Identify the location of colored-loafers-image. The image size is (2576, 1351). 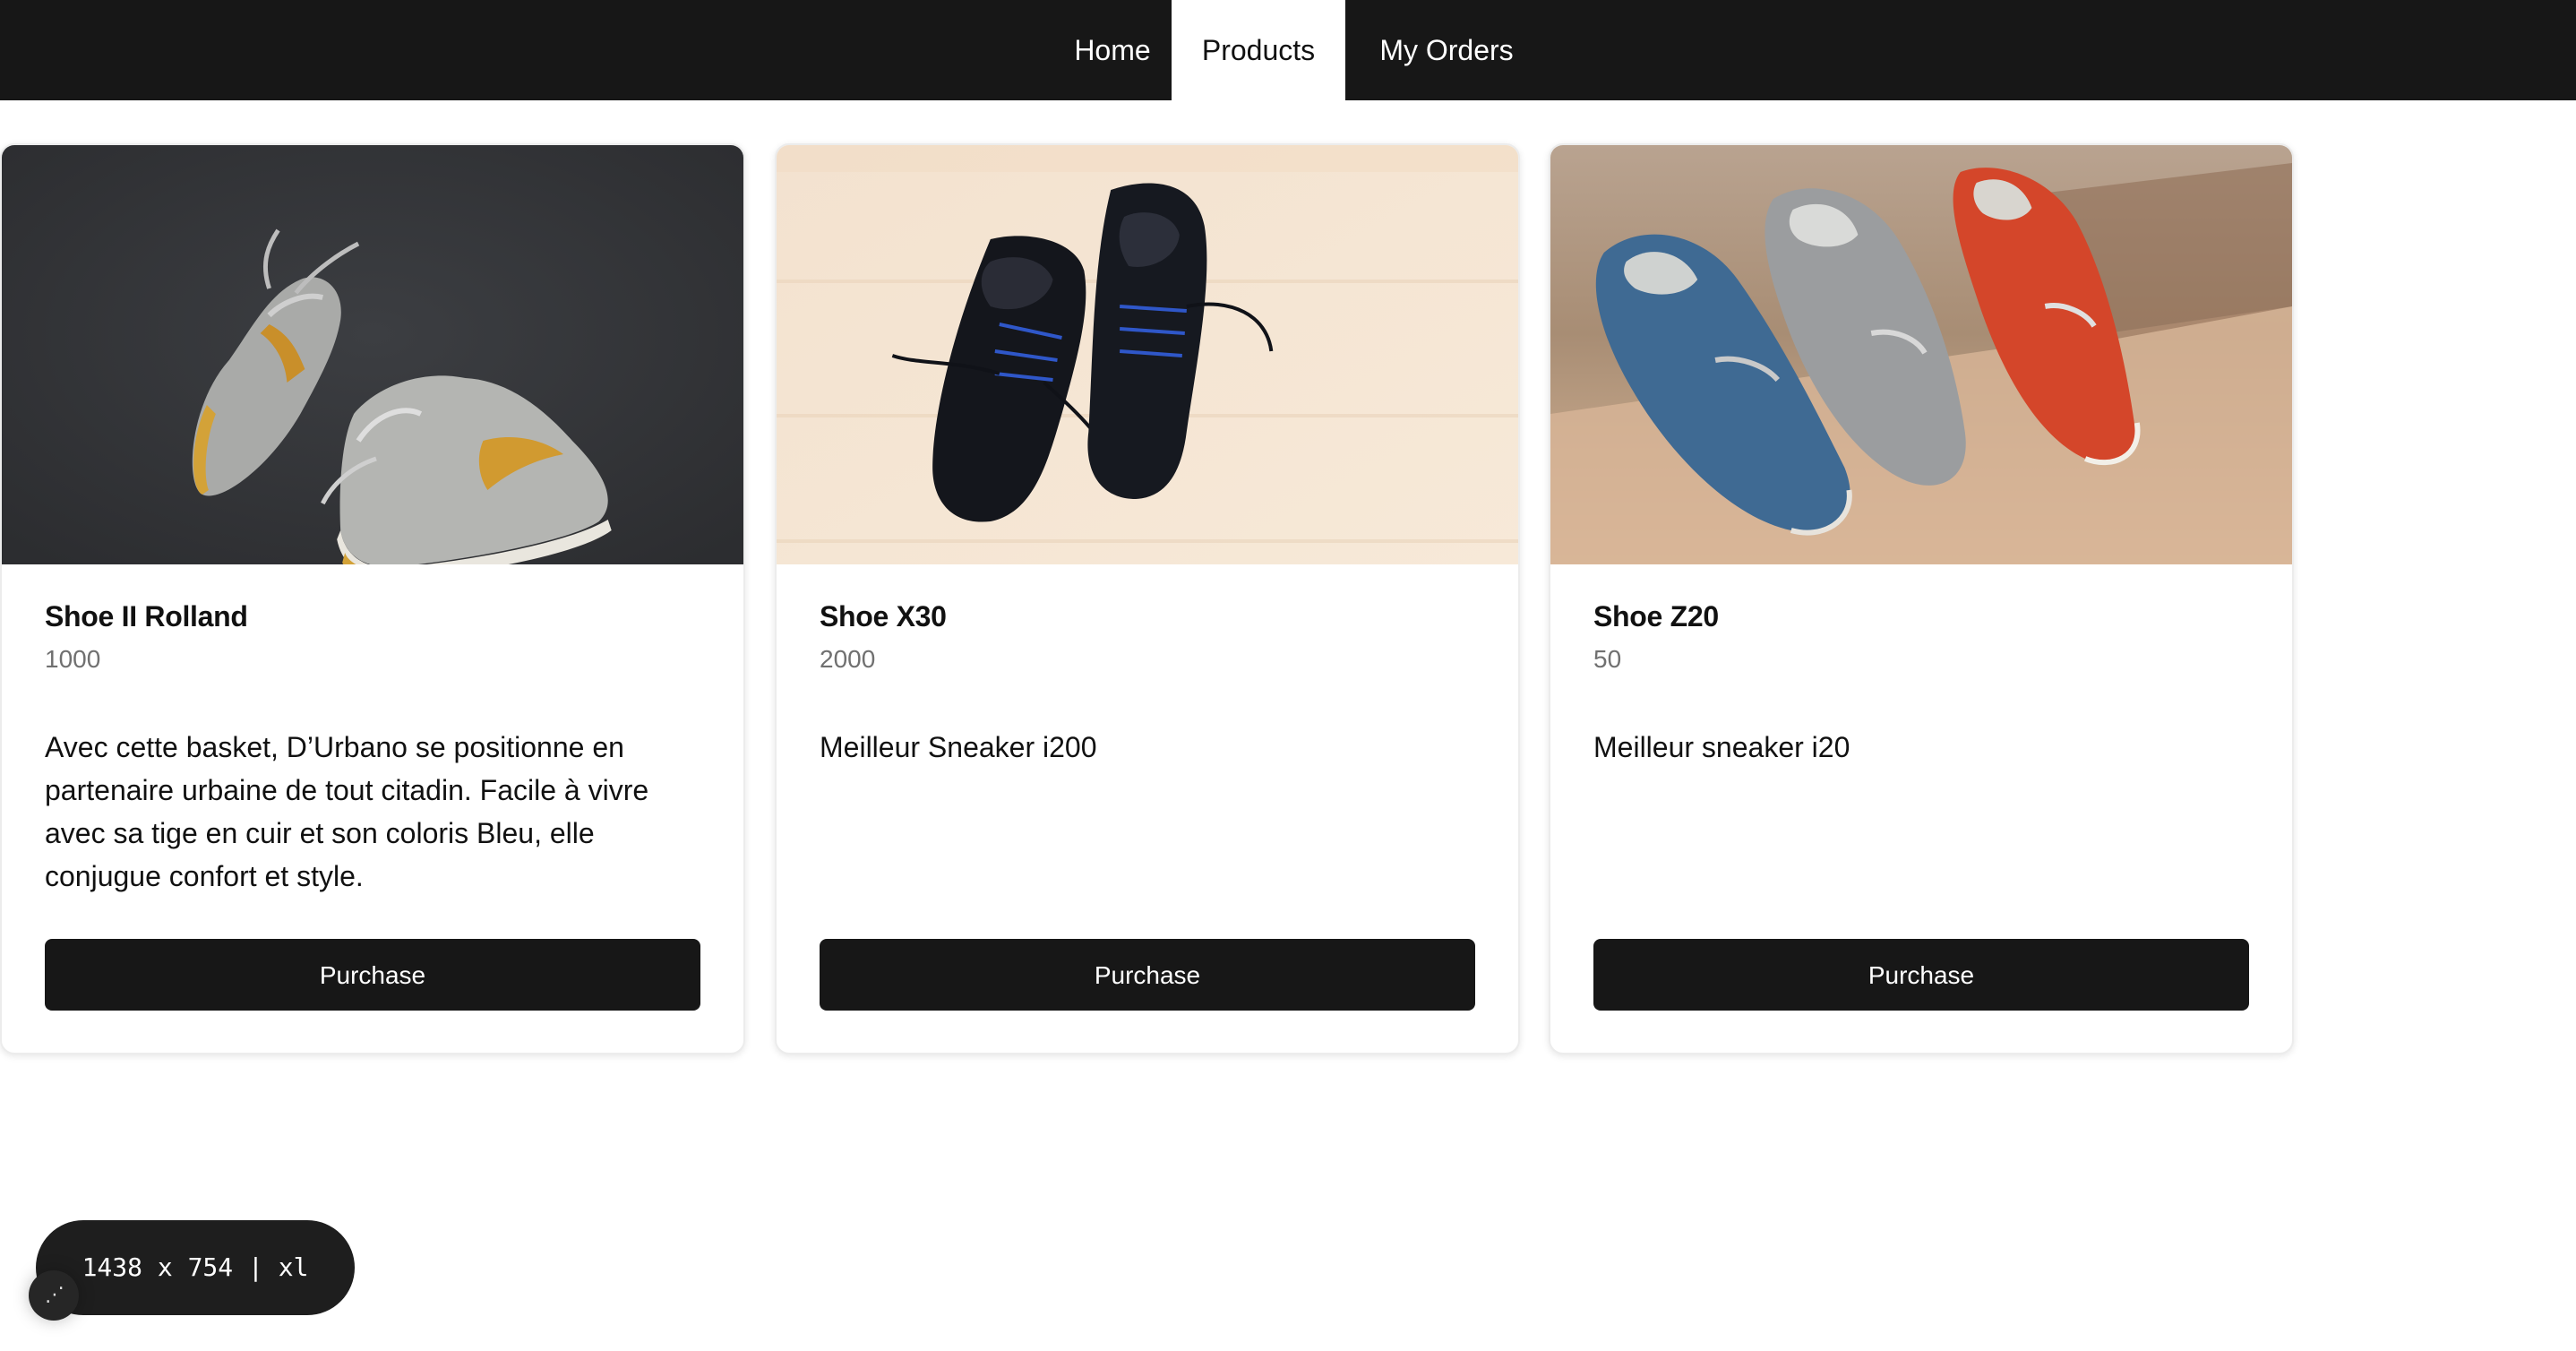
(1921, 354).